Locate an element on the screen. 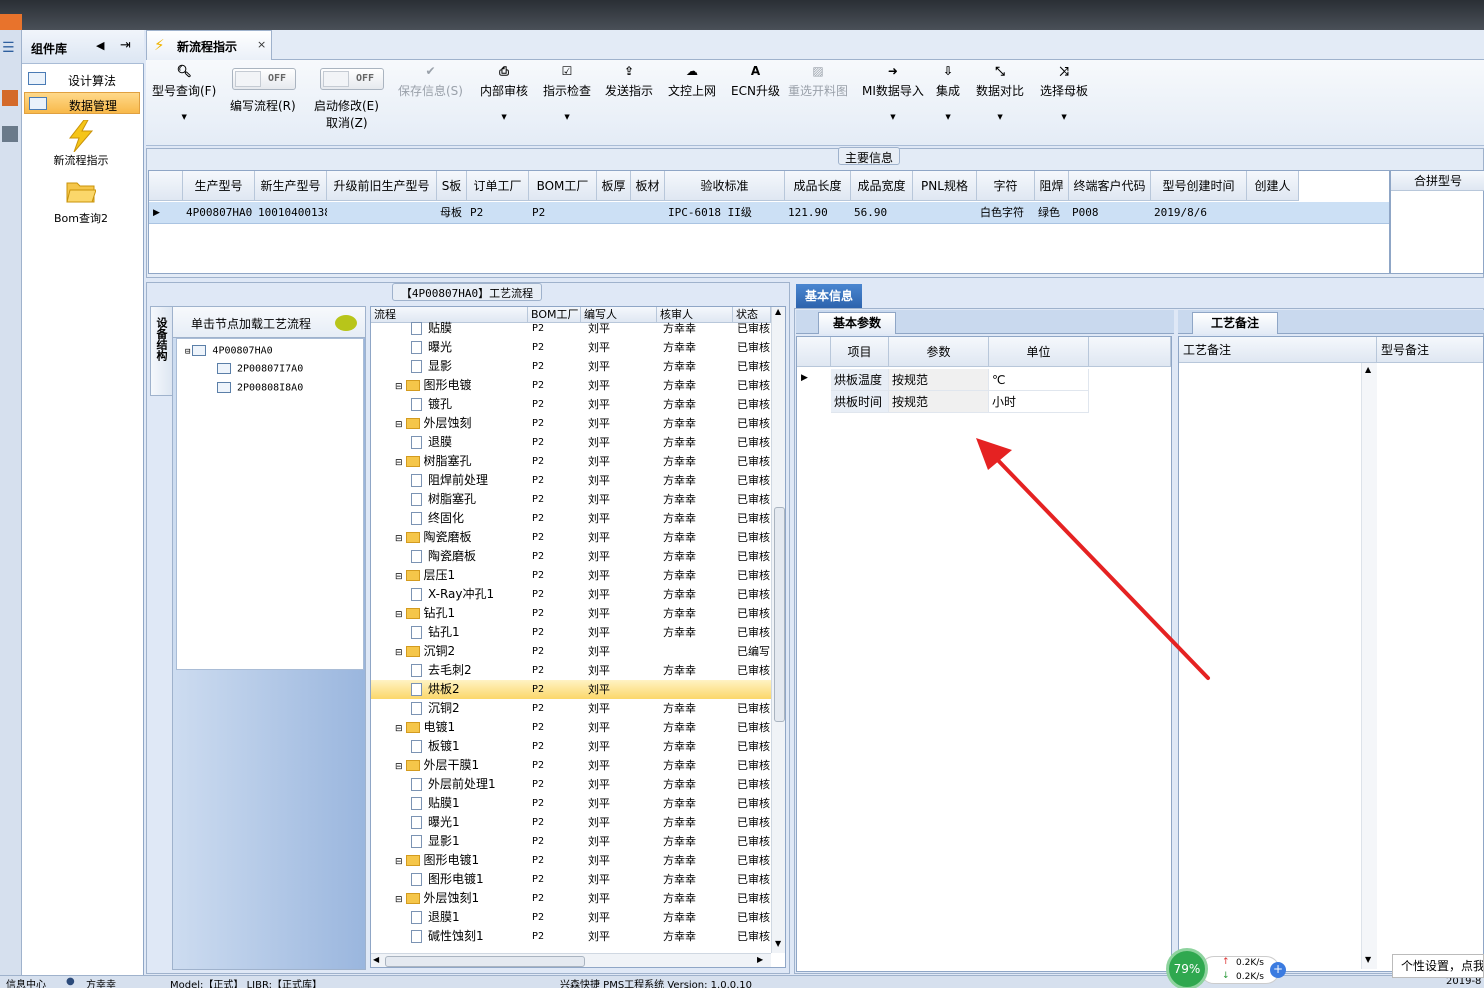 The height and width of the screenshot is (988, 1484). col-header: BOM工厂 is located at coordinates (563, 186).